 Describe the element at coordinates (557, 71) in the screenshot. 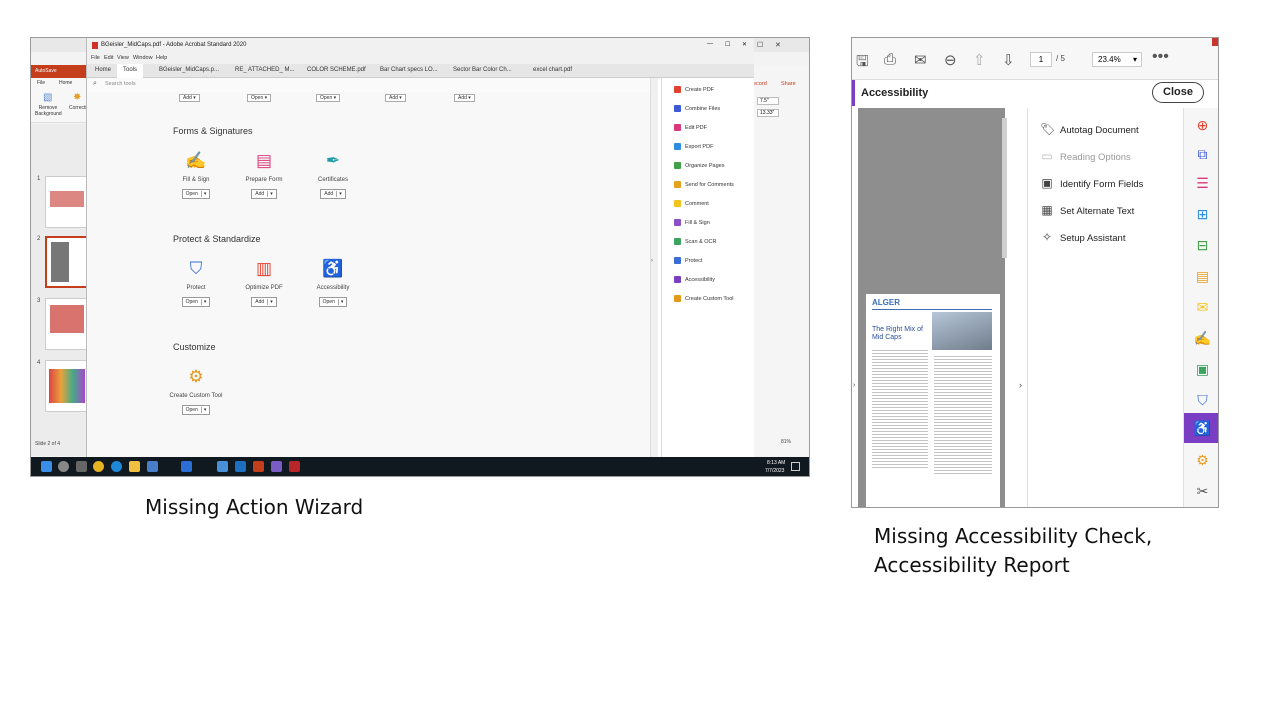

I see `tab-document-6: excel chart.pdf` at that location.